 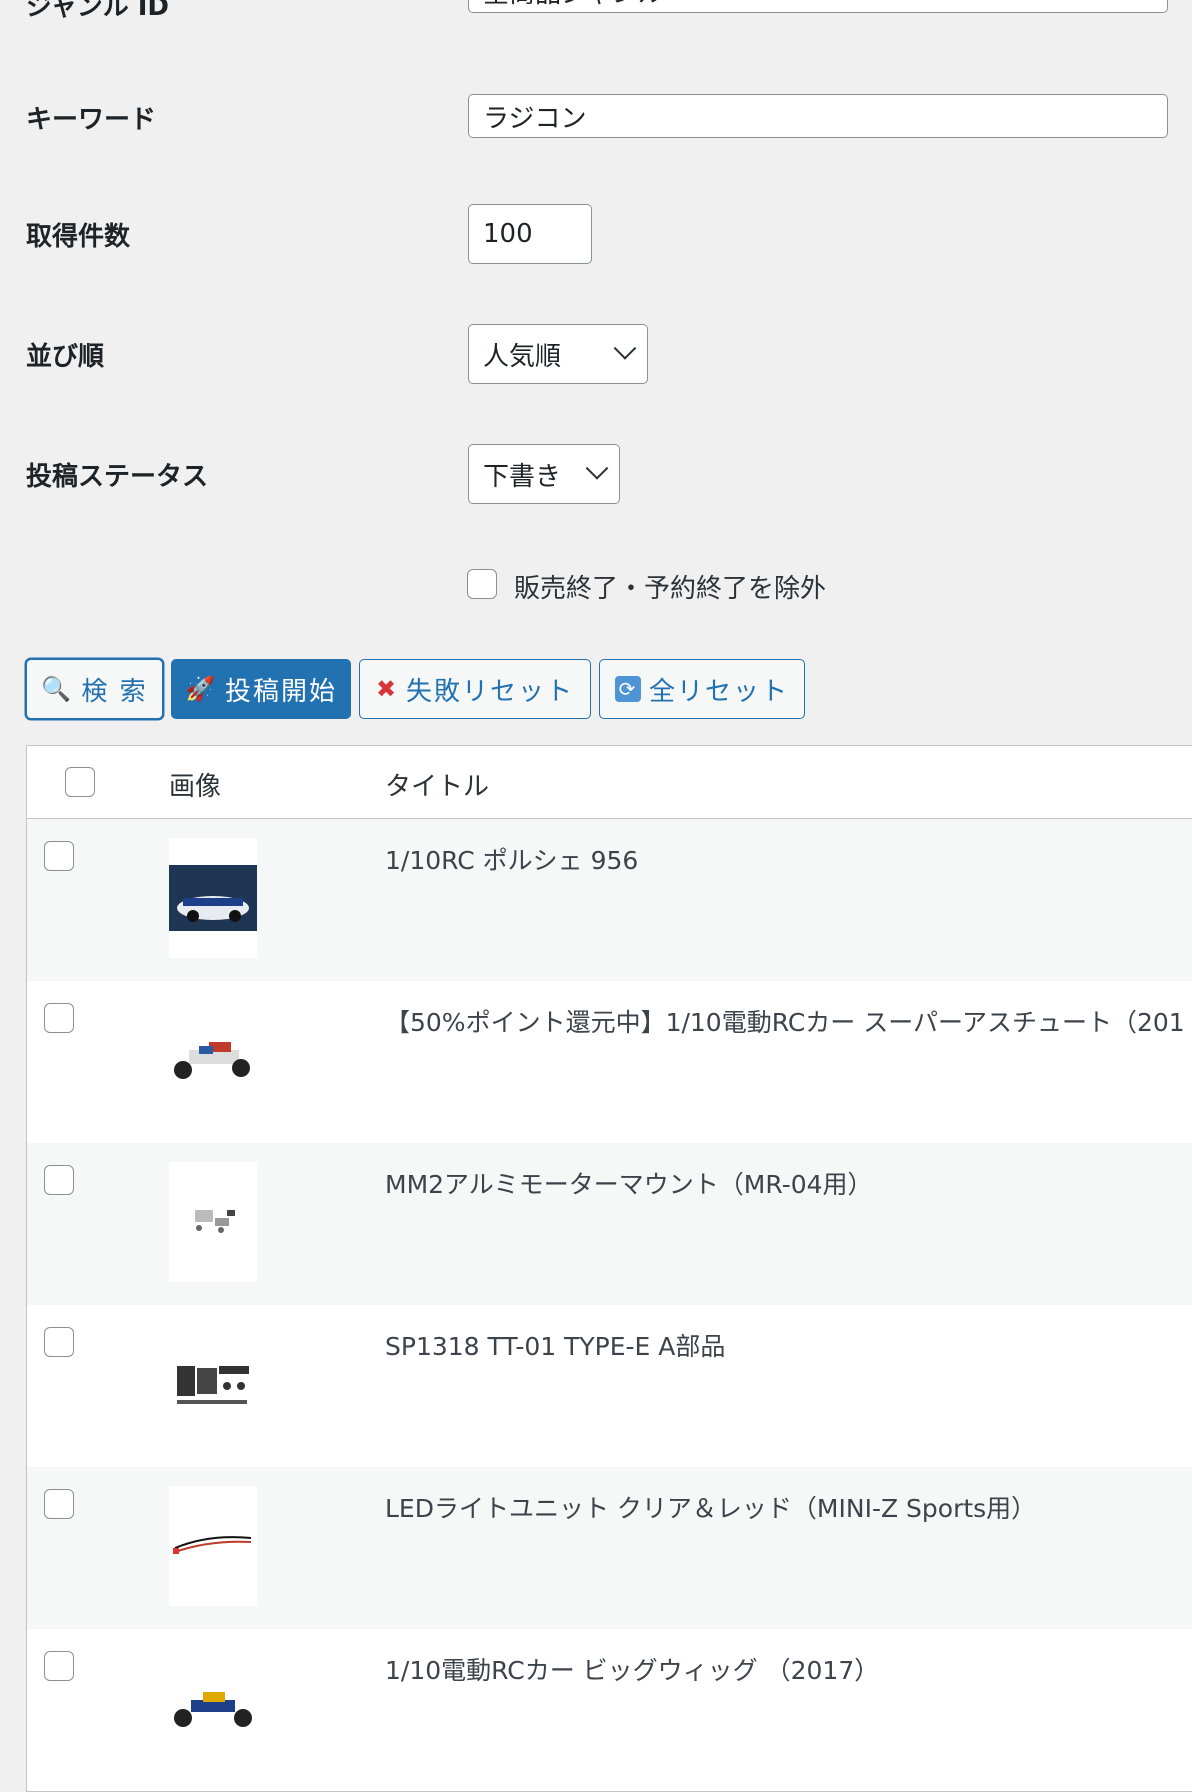 I want to click on row-title: MM2アルミモーターマウント（MR-04用）, so click(x=629, y=1183).